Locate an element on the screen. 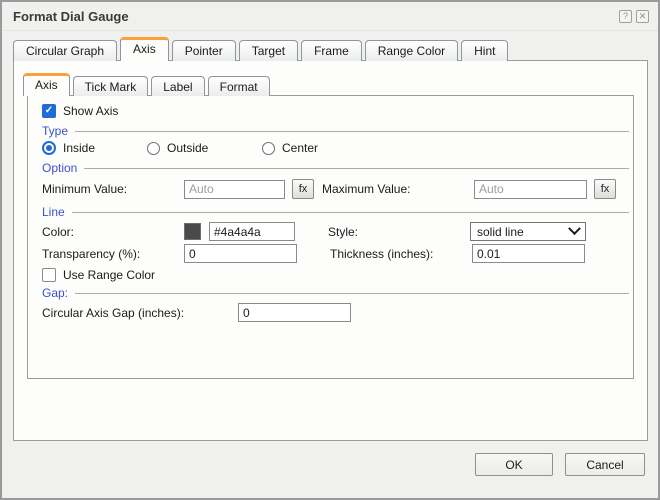 This screenshot has height=500, width=660. color-swatch is located at coordinates (192, 231).